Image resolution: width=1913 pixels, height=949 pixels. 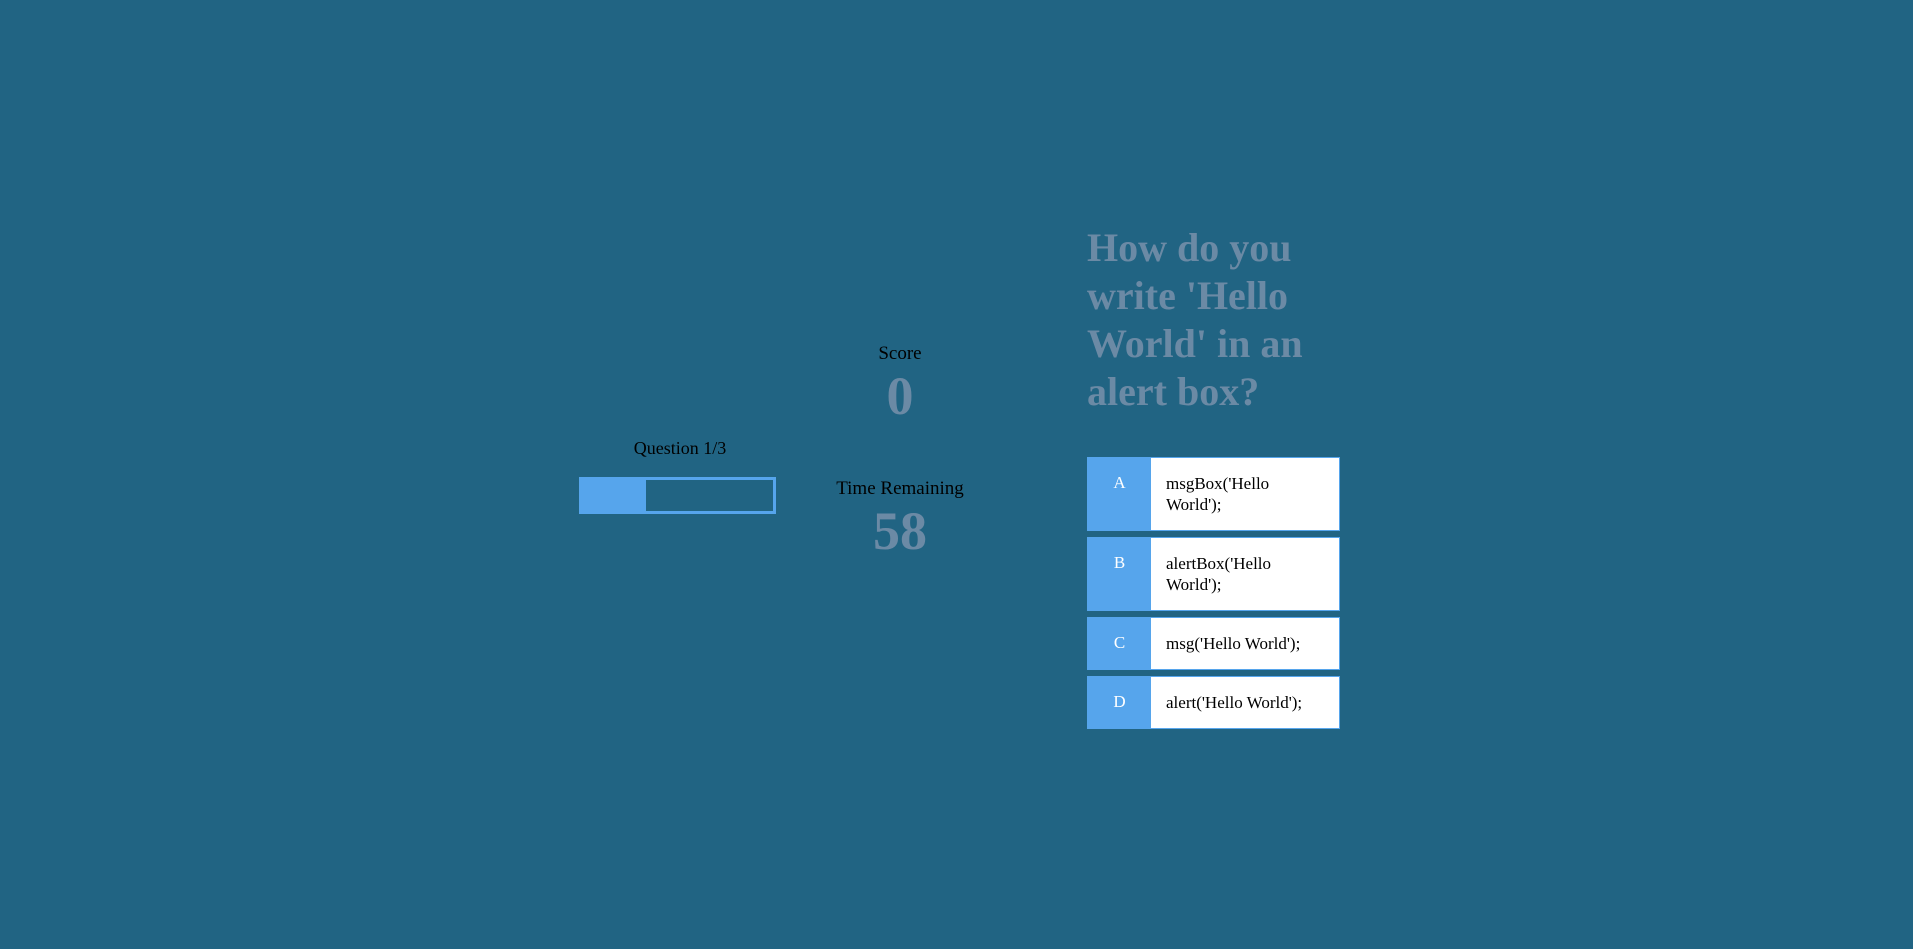 What do you see at coordinates (1119, 574) in the screenshot?
I see `choice-prefix: B` at bounding box center [1119, 574].